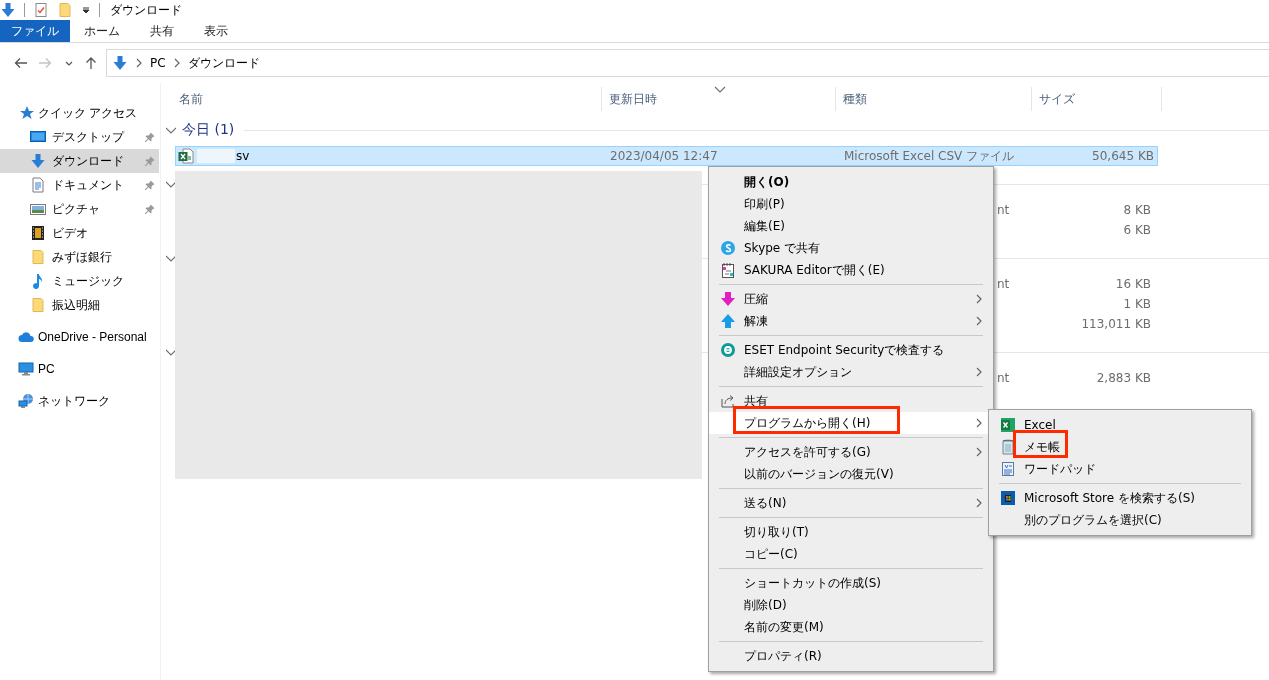  Describe the element at coordinates (79, 281) in the screenshot. I see `sidebar-item: ミュージック` at that location.